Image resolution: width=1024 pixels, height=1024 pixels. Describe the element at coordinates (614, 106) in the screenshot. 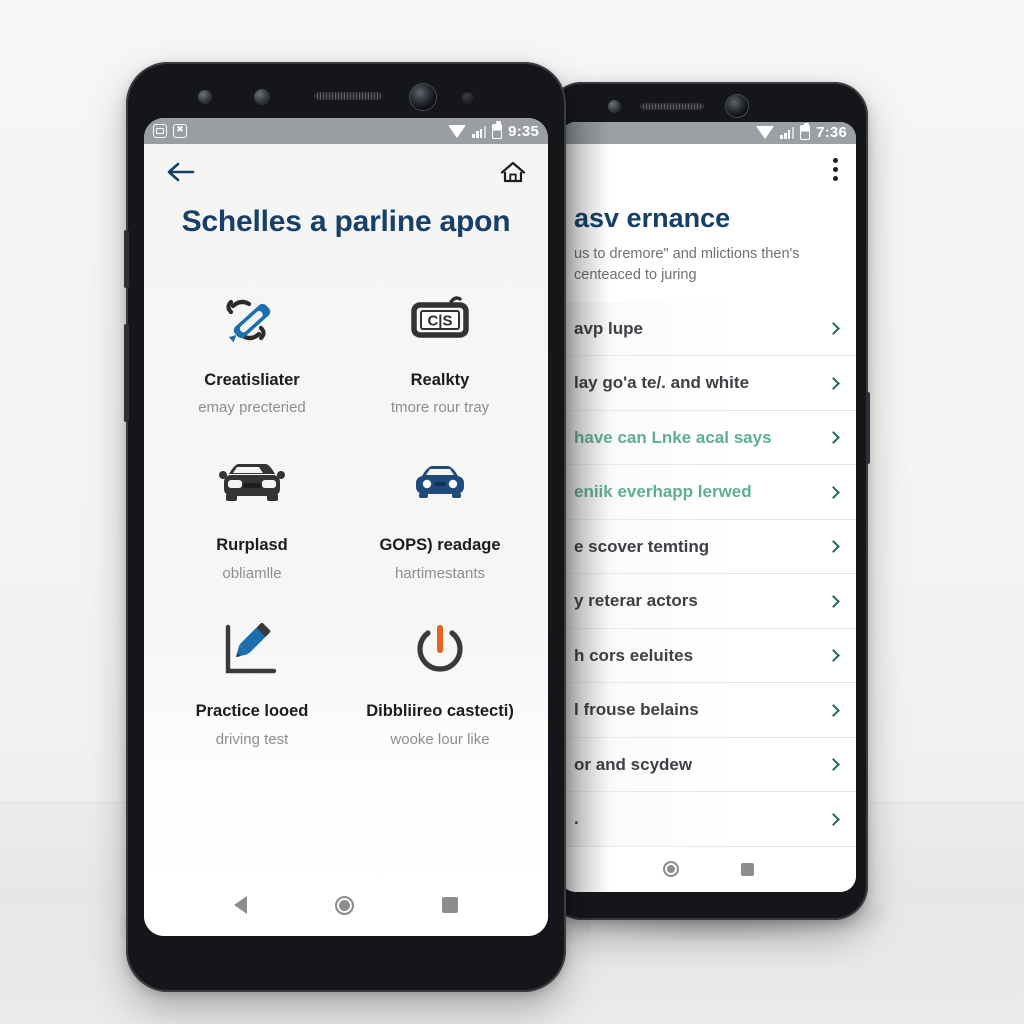

I see `proximity-sensor-icon` at that location.